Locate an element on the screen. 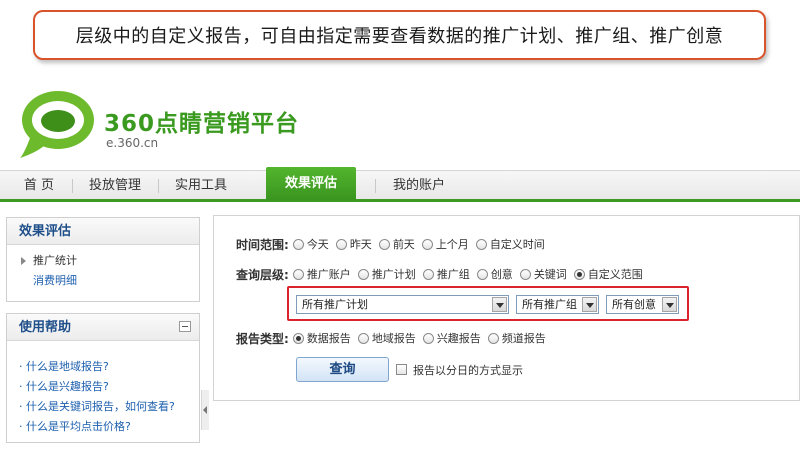 The width and height of the screenshot is (800, 449). help-link-avg-cpc: · 什么是平均点击价格? is located at coordinates (107, 427).